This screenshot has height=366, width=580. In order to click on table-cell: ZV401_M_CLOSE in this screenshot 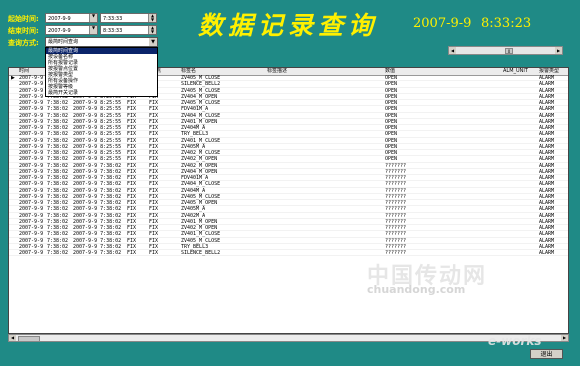, I will do `click(201, 234)`.